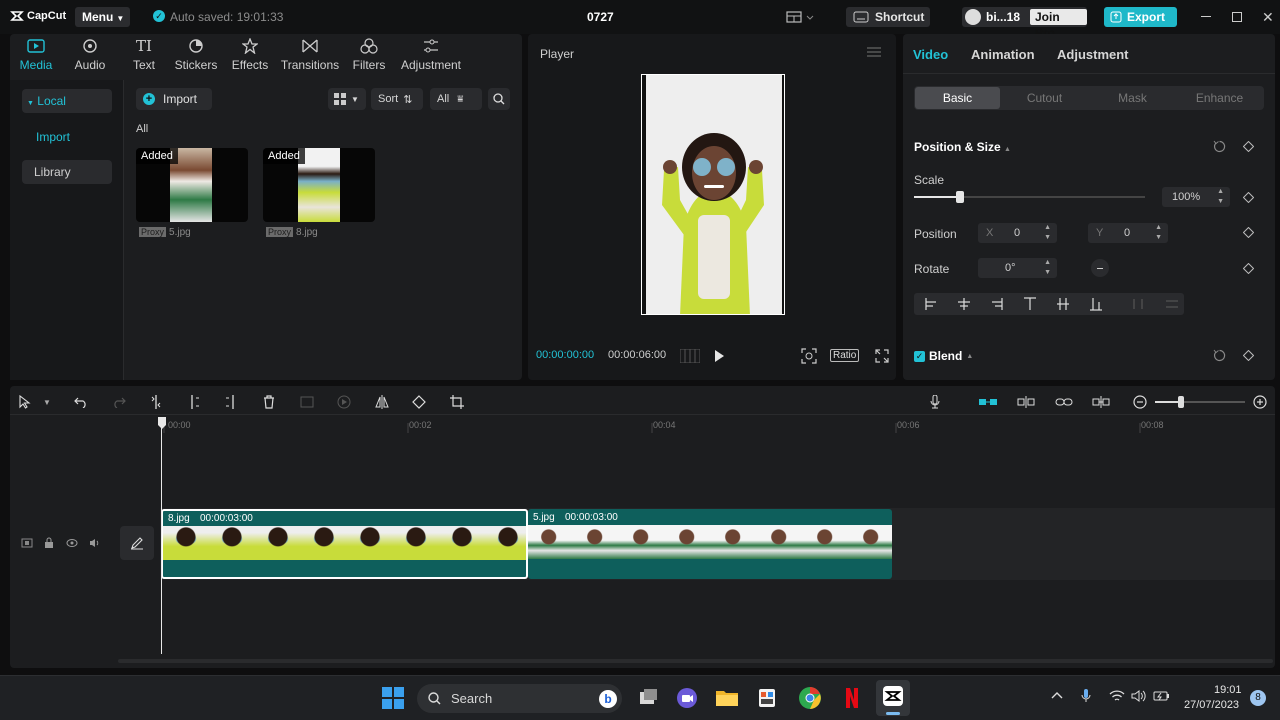 The width and height of the screenshot is (1280, 720). I want to click on join-pro-button: Join Pro, so click(1058, 24).